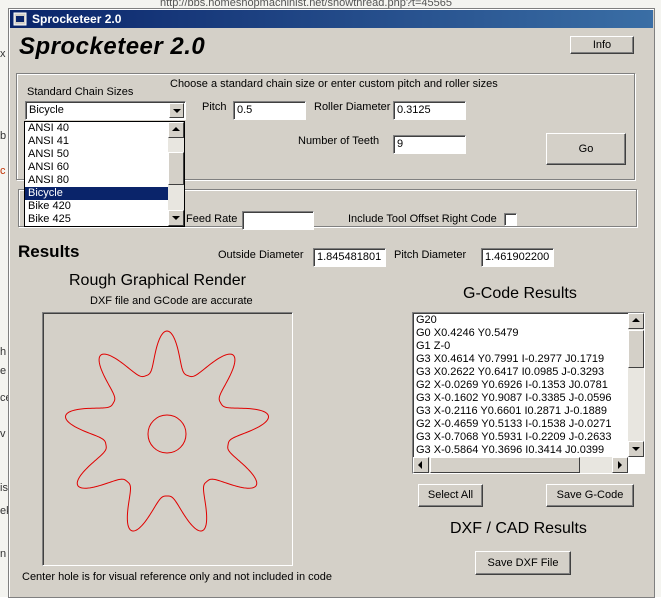 The height and width of the screenshot is (598, 661). Describe the element at coordinates (429, 144) in the screenshot. I see `teeth-input: 9` at that location.